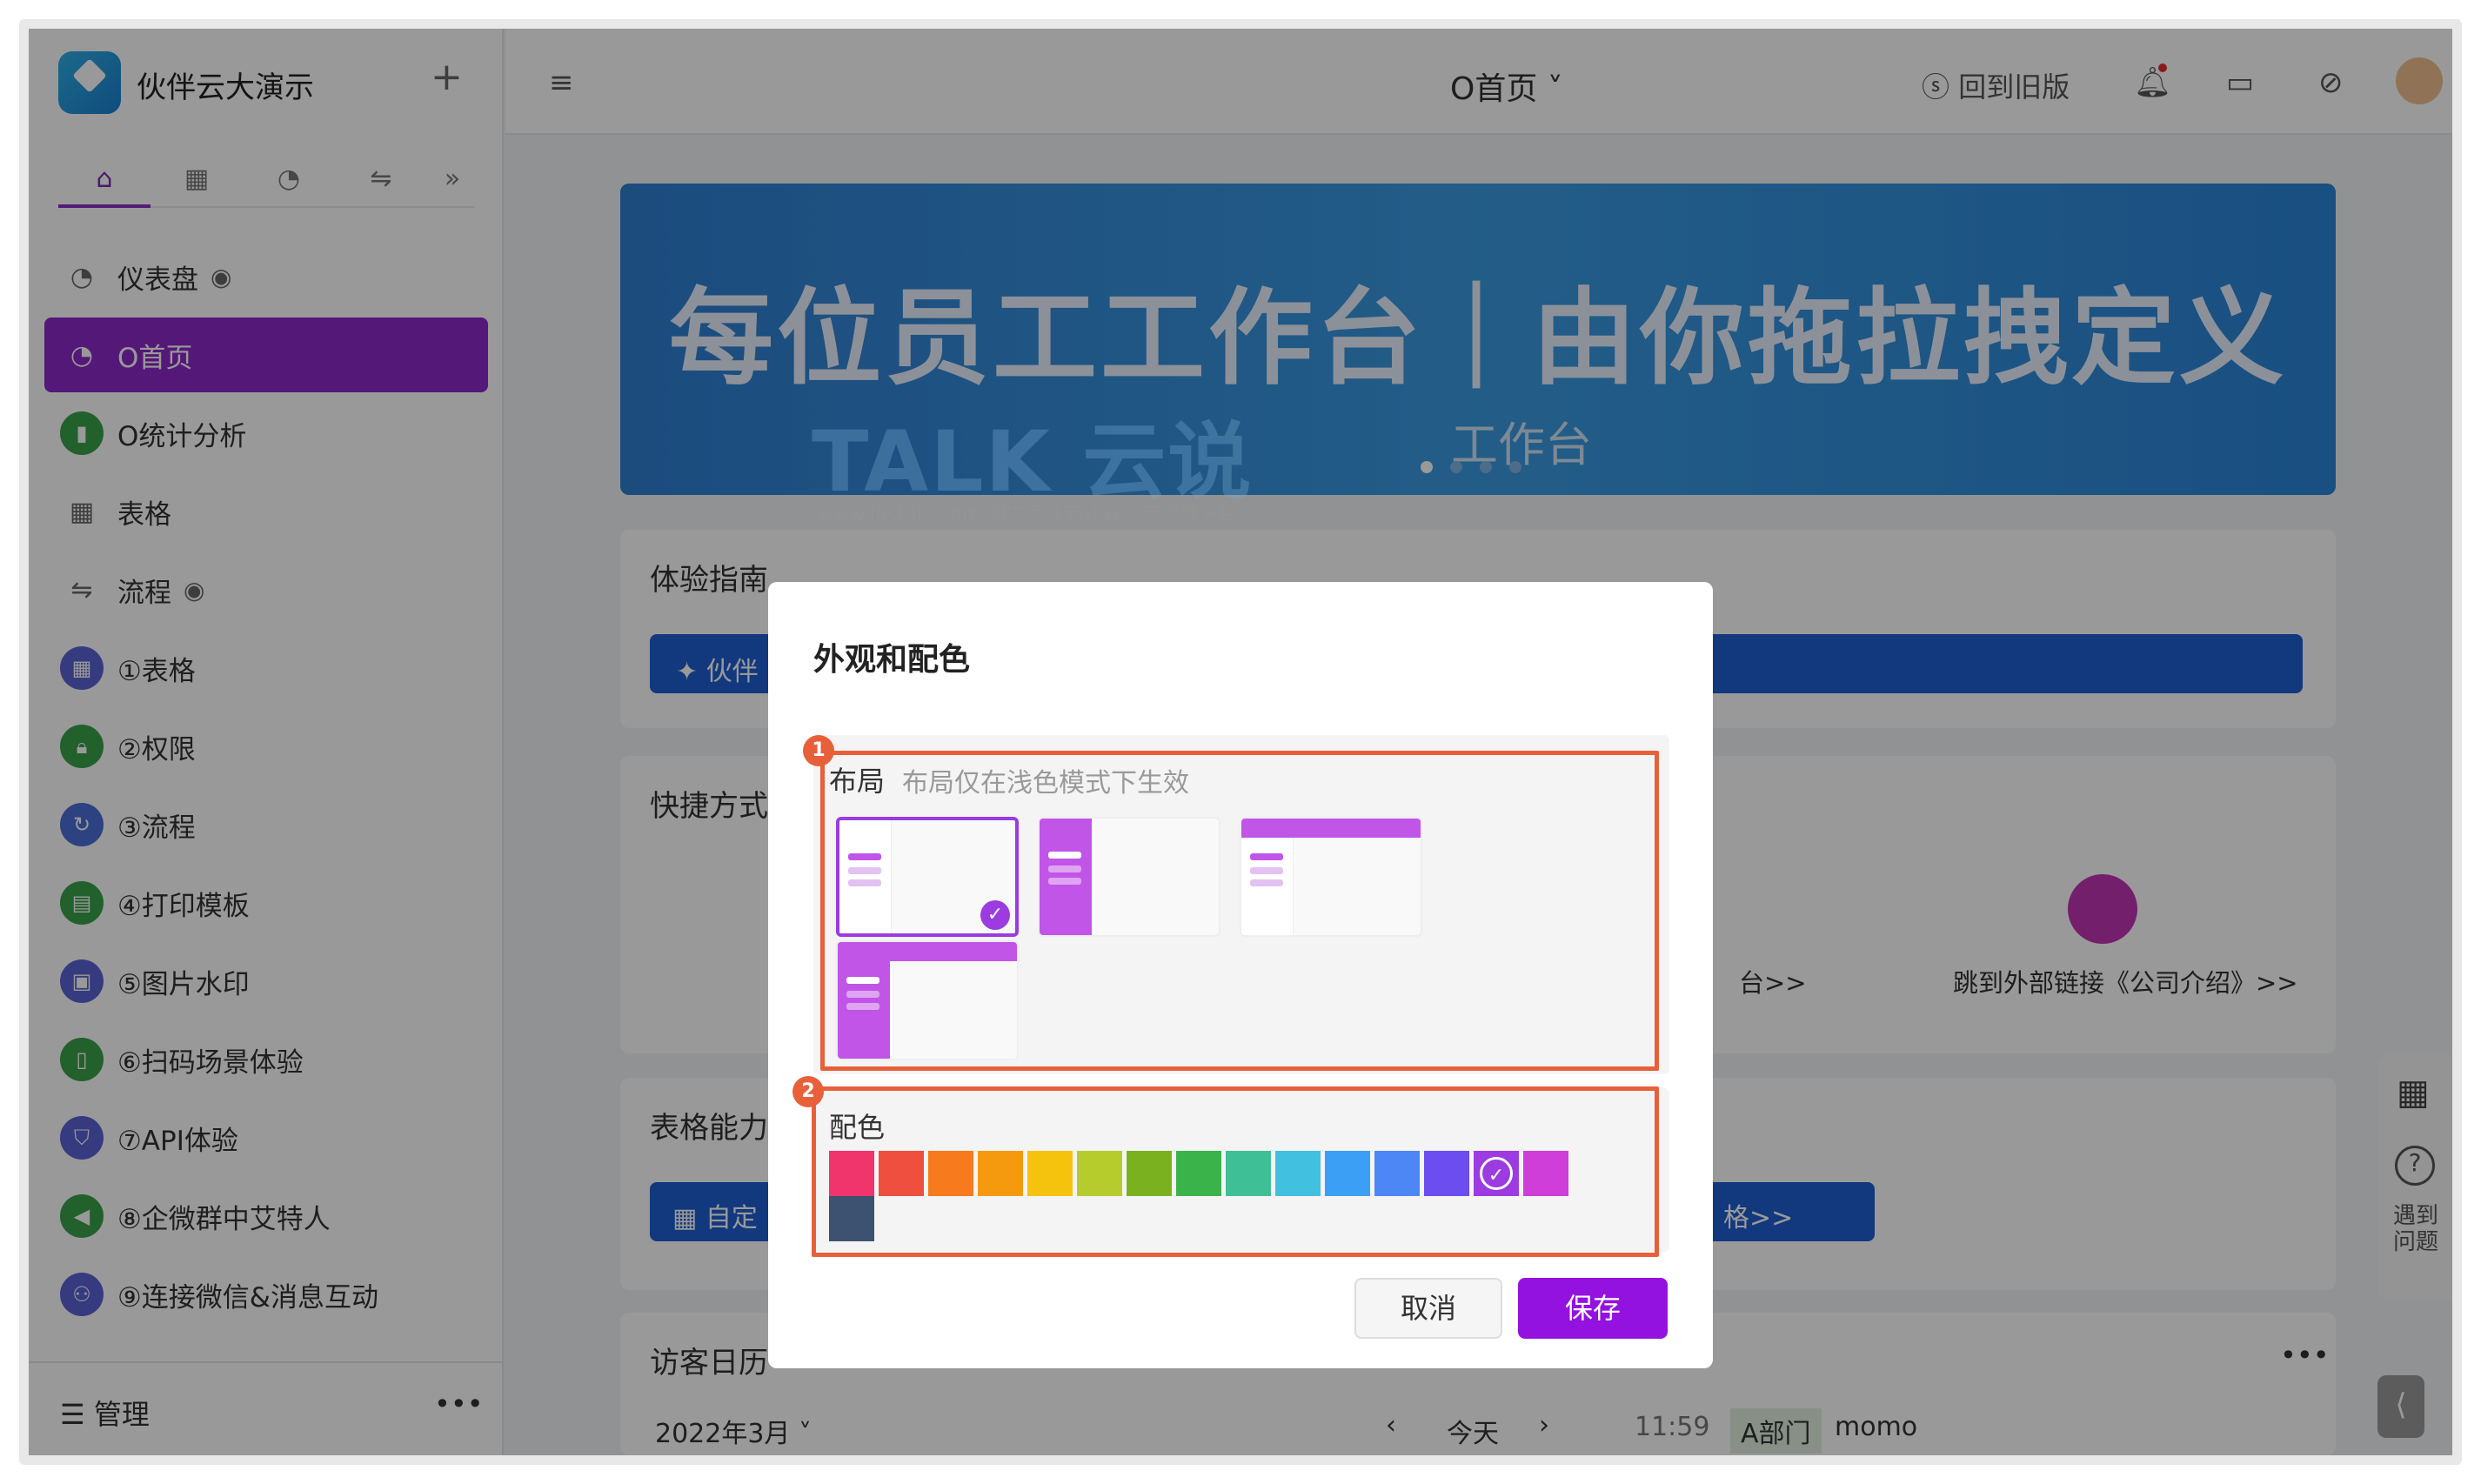 This screenshot has width=2481, height=1484. Describe the element at coordinates (1027, 514) in the screenshot. I see `watermark-sub: -www.idctalk.com-国内专业云计算交流服务平台-` at that location.